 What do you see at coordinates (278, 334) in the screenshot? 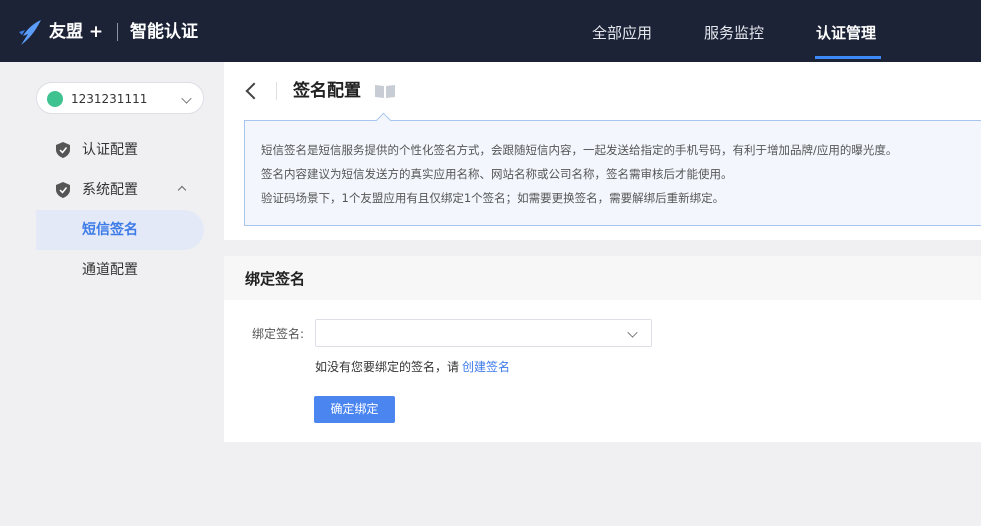
I see `signature-field-label: 绑定签名:` at bounding box center [278, 334].